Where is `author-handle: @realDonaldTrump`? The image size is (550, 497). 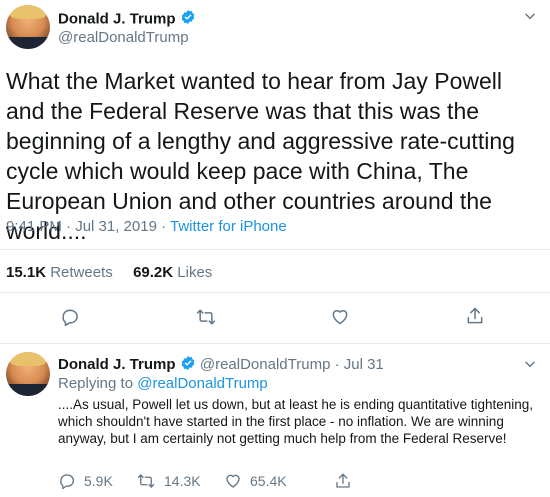 author-handle: @realDonaldTrump is located at coordinates (123, 37).